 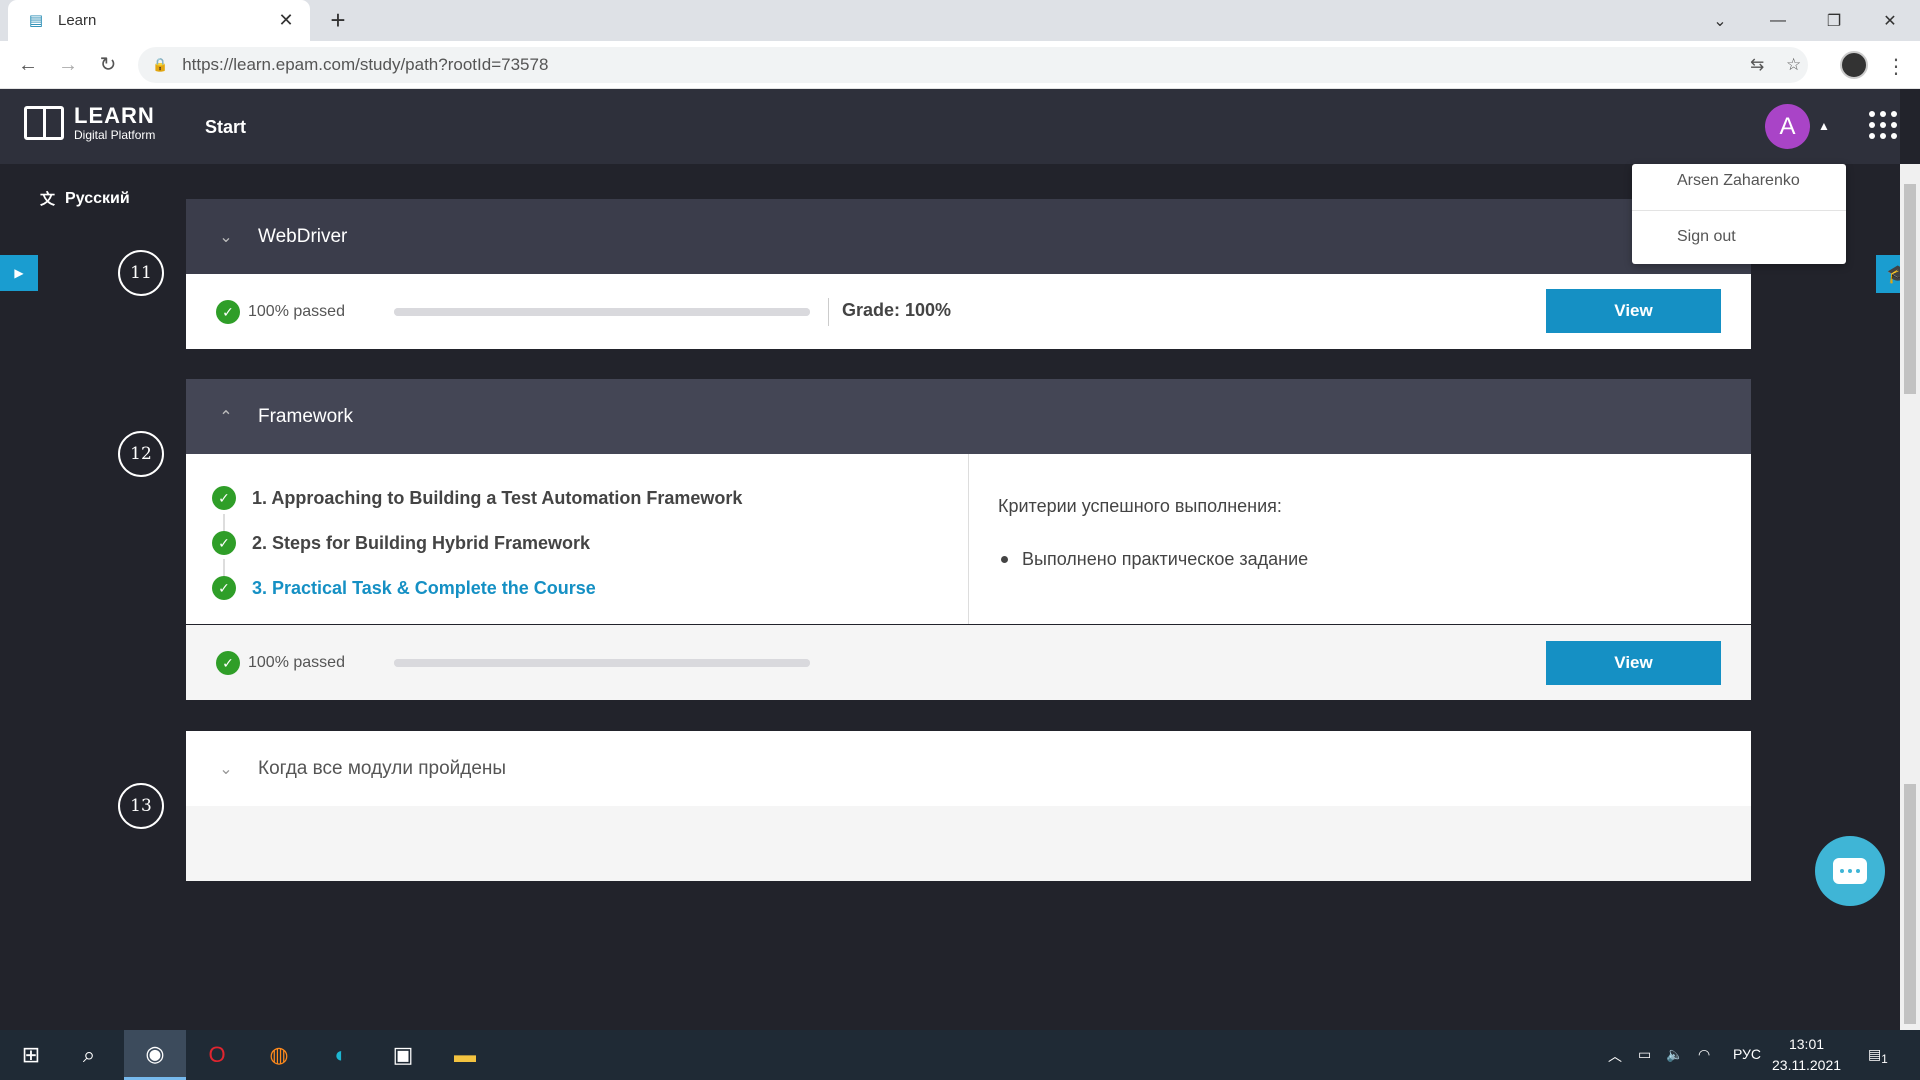 What do you see at coordinates (1644, 1054) in the screenshot?
I see `battery-icon: ▭` at bounding box center [1644, 1054].